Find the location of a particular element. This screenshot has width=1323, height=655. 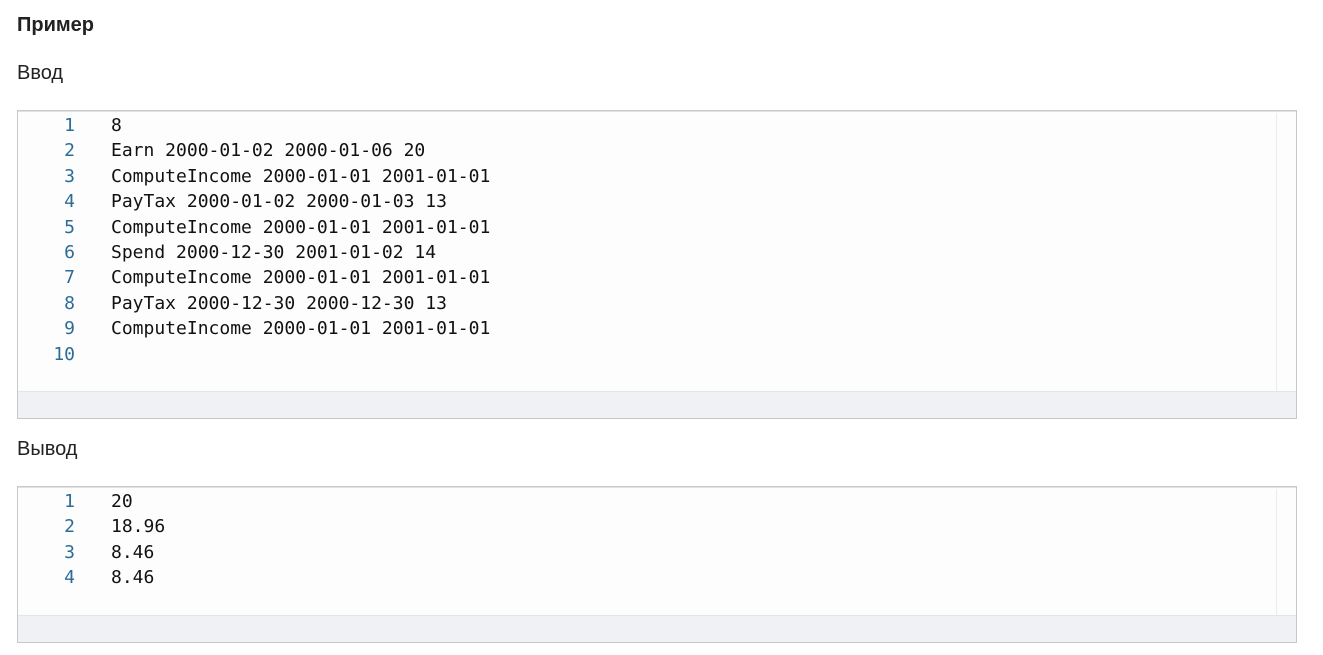

input-line: 10 is located at coordinates (647, 354).